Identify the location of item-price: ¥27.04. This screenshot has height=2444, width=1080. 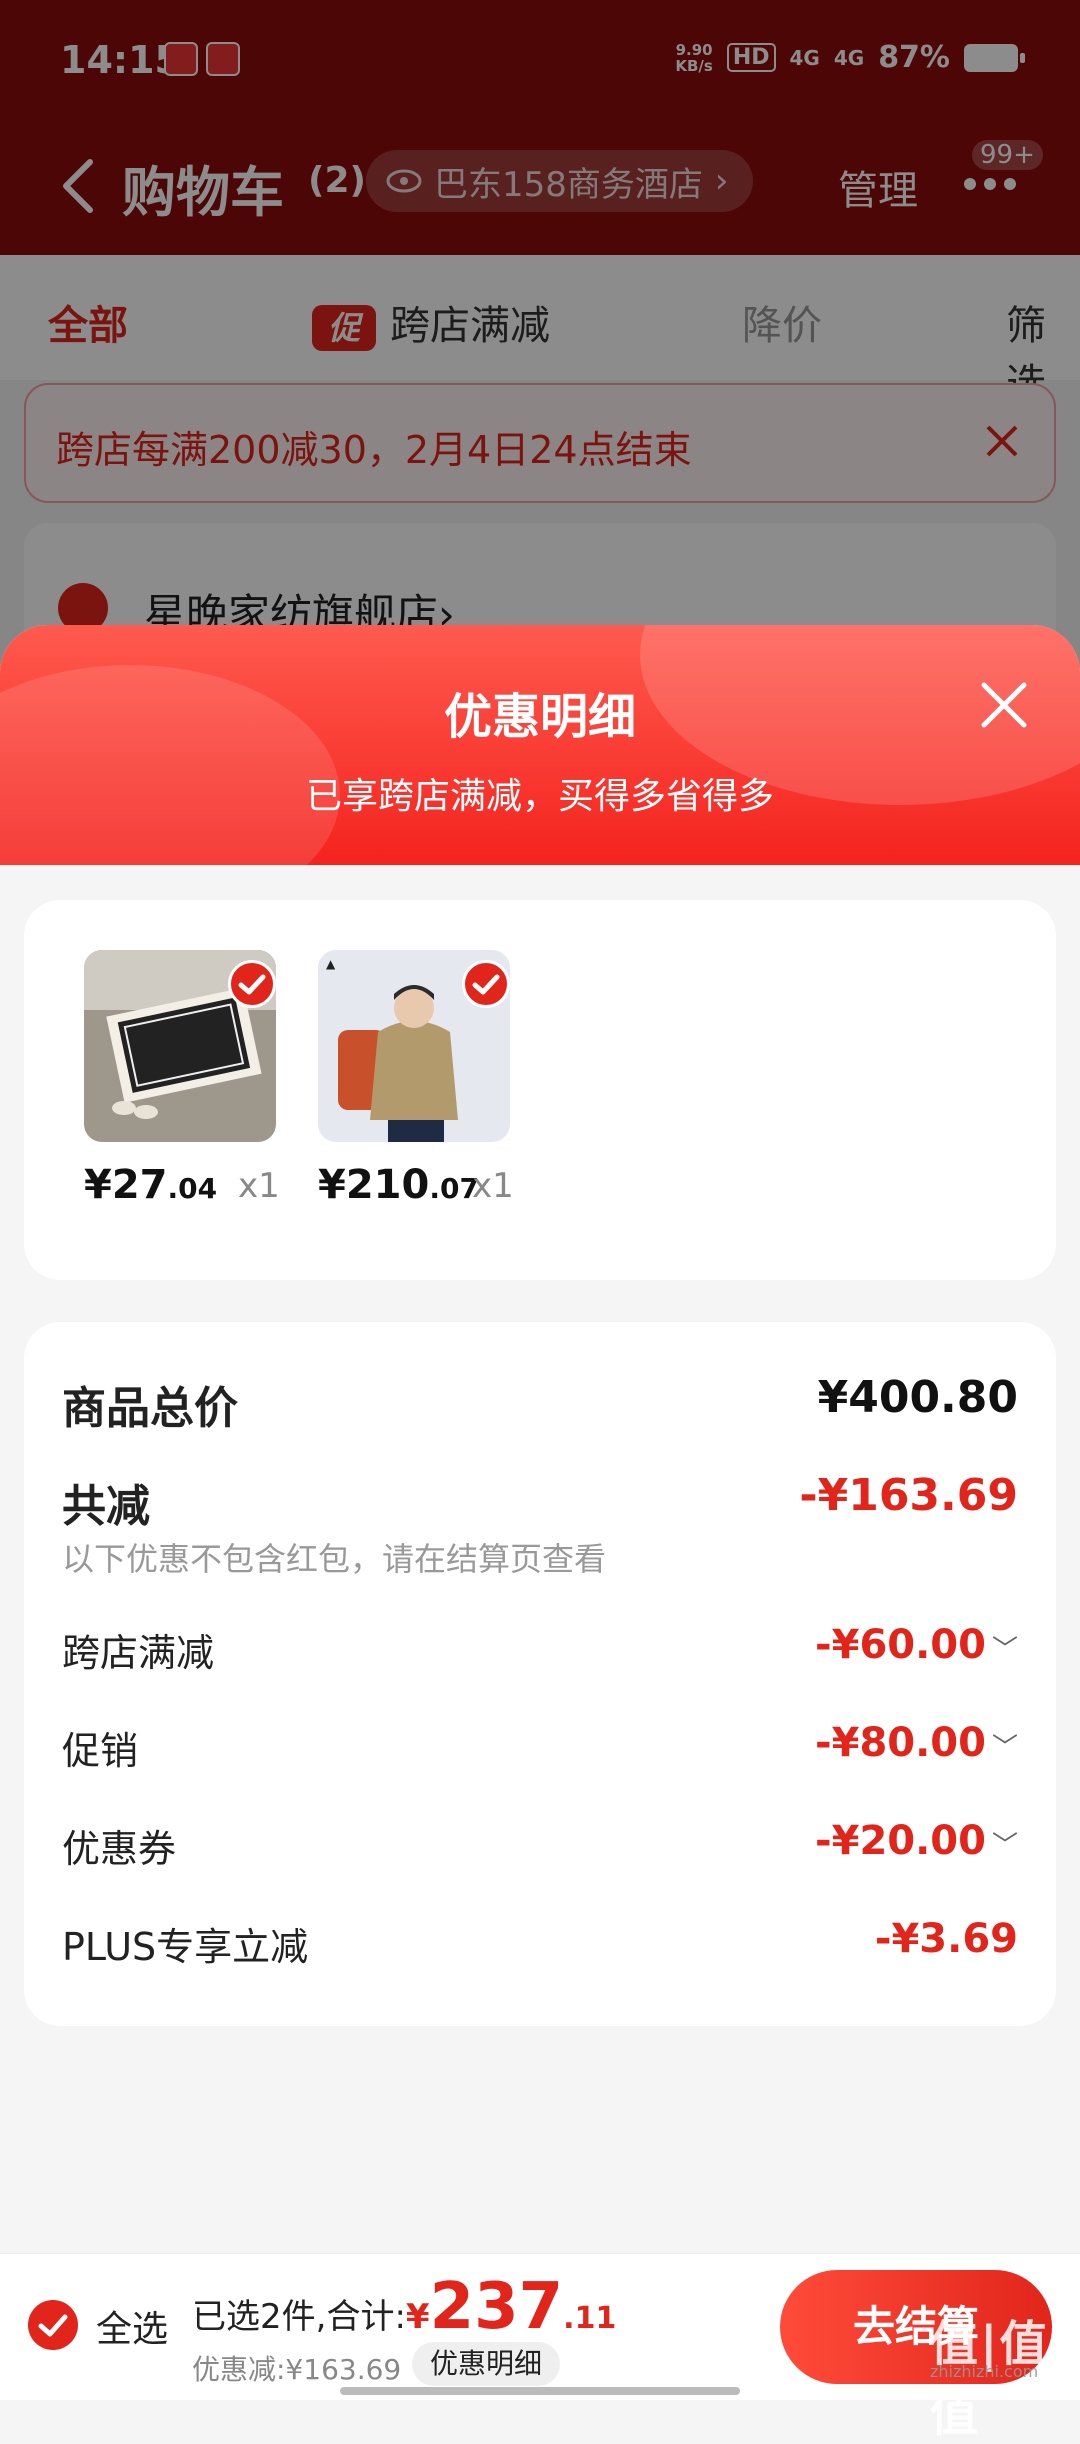
(151, 1185).